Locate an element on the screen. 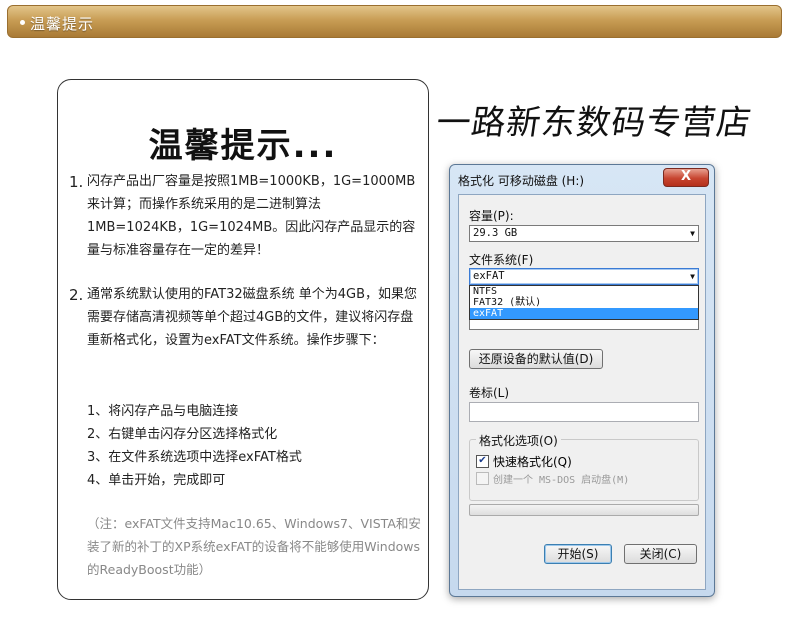 The height and width of the screenshot is (634, 790). filesystem-dropdown: NTFS FAT32 (默认) exFAT is located at coordinates (584, 302).